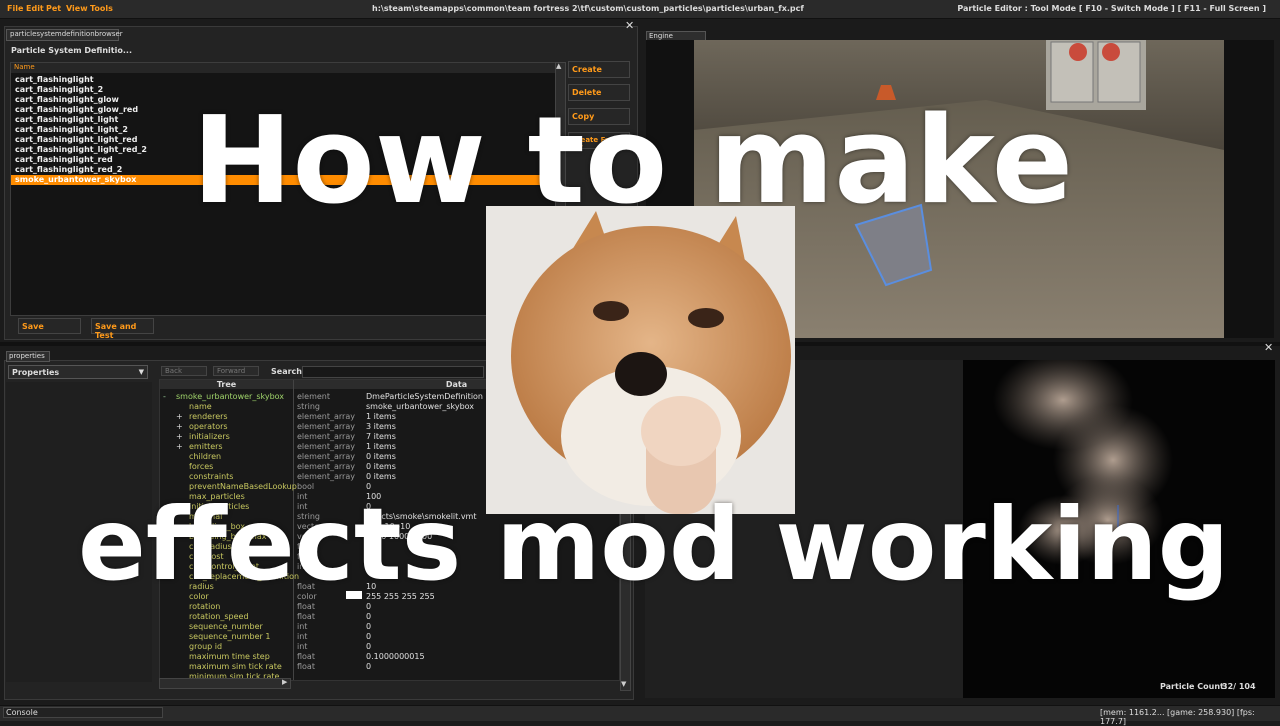  I want to click on menu-pet: Pet, so click(53, 8).